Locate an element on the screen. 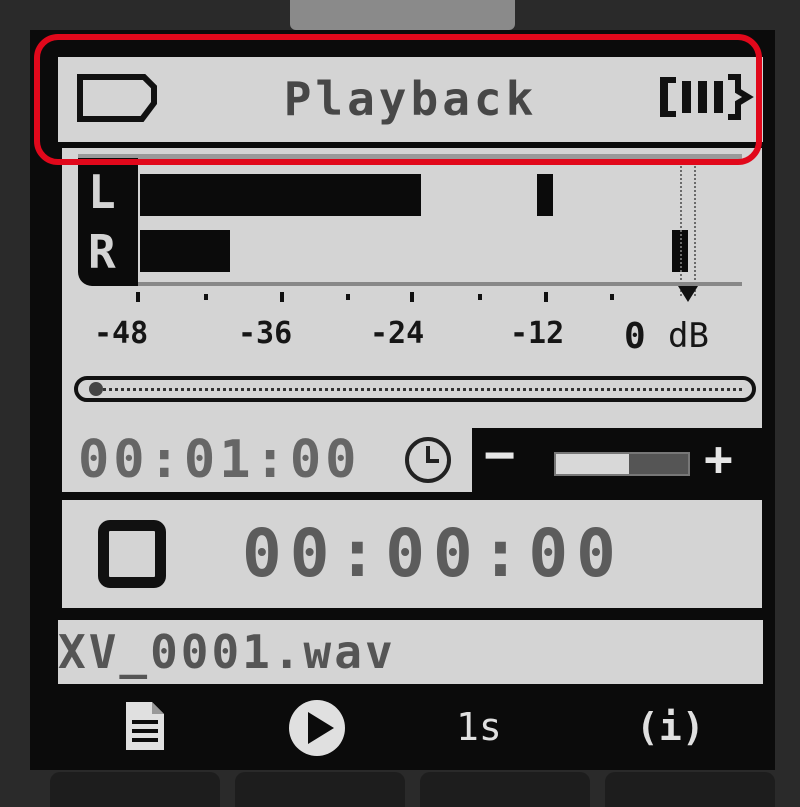  volume-bar-fill is located at coordinates (592, 464).